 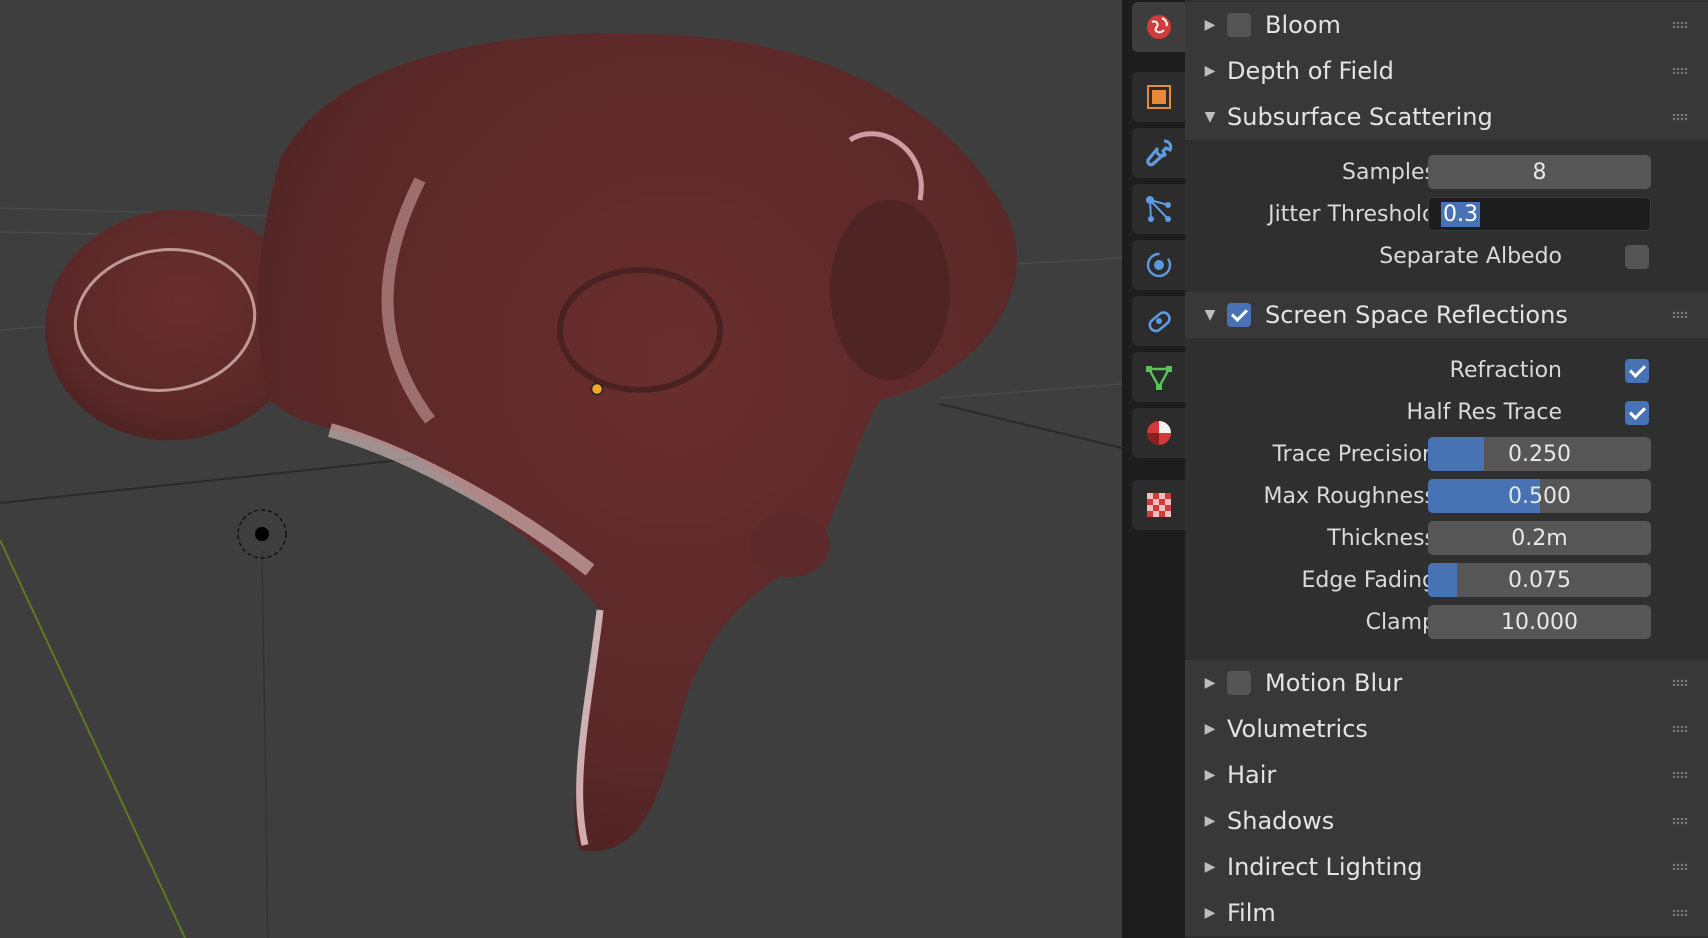 What do you see at coordinates (1637, 257) in the screenshot?
I see `separate-albedo-checkbox` at bounding box center [1637, 257].